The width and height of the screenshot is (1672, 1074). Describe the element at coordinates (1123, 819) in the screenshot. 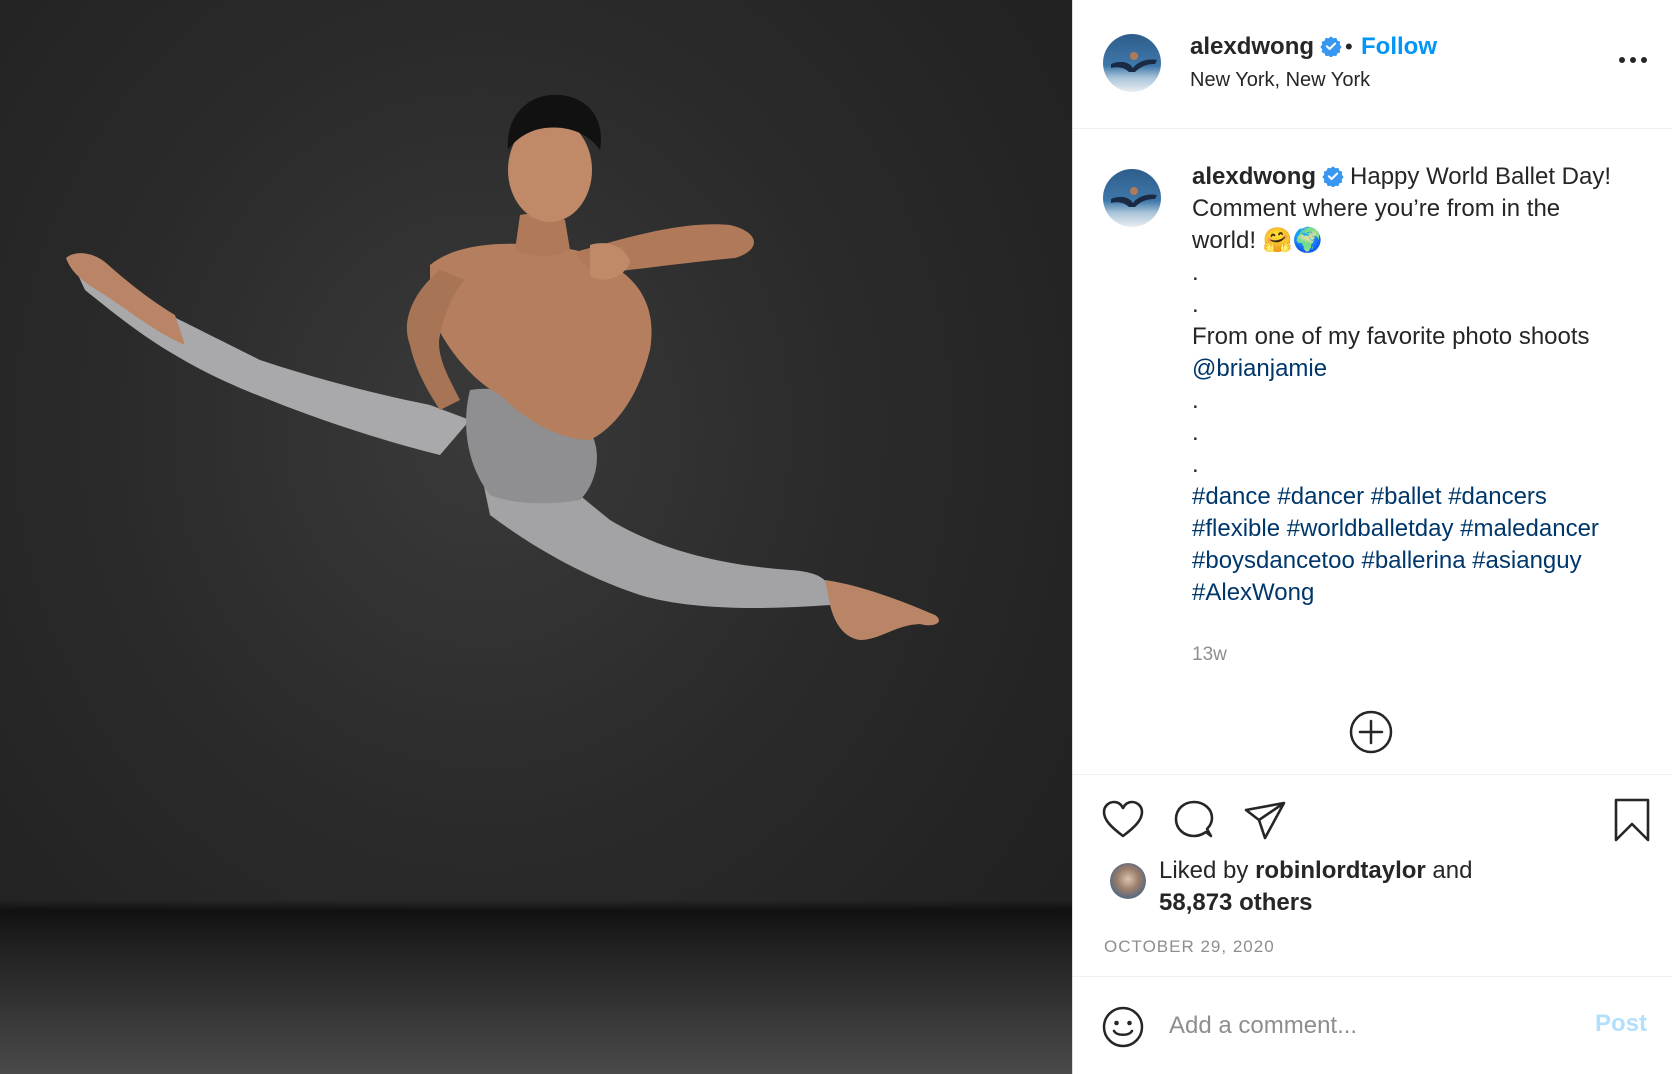

I see `heart-icon` at that location.